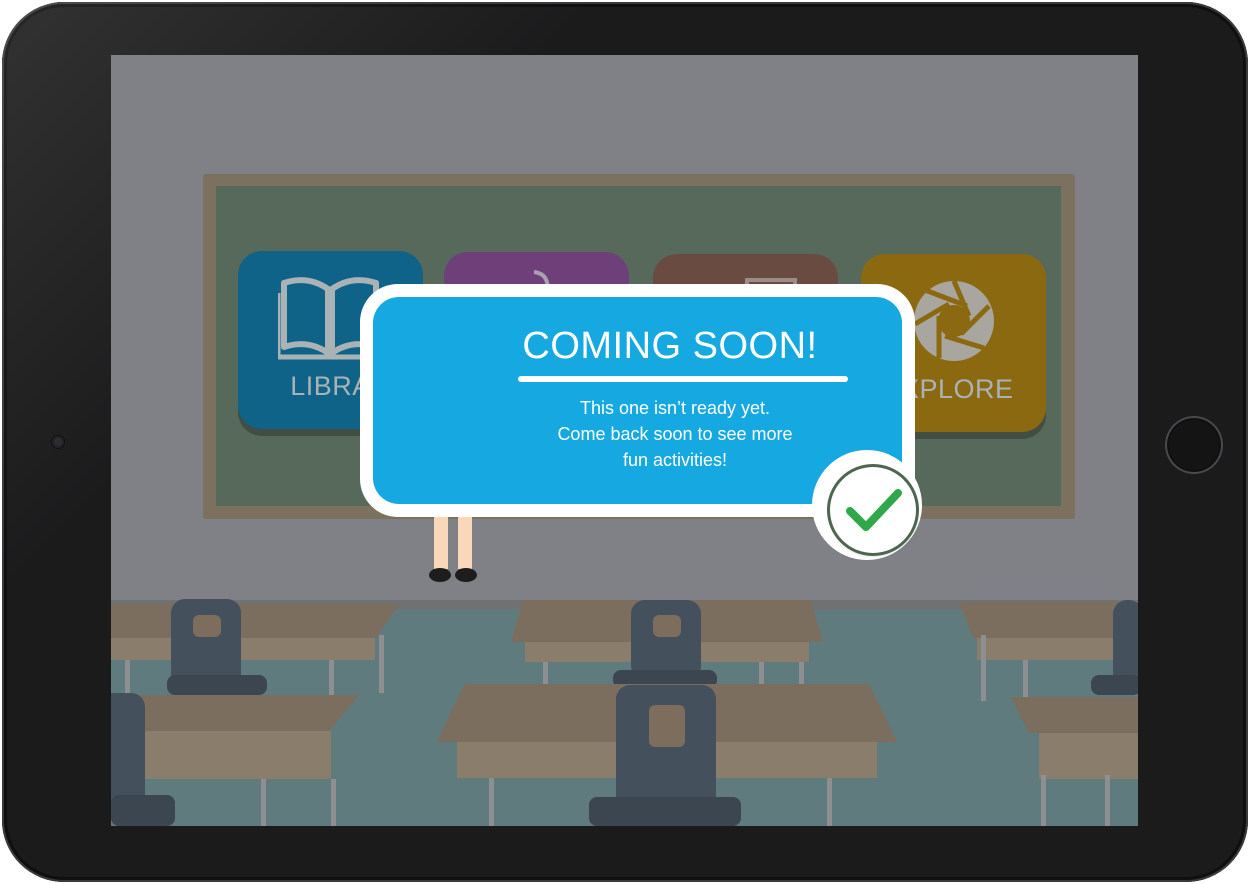 Image resolution: width=1250 pixels, height=884 pixels. What do you see at coordinates (957, 389) in the screenshot?
I see `explore-tile-label: XPLORE` at bounding box center [957, 389].